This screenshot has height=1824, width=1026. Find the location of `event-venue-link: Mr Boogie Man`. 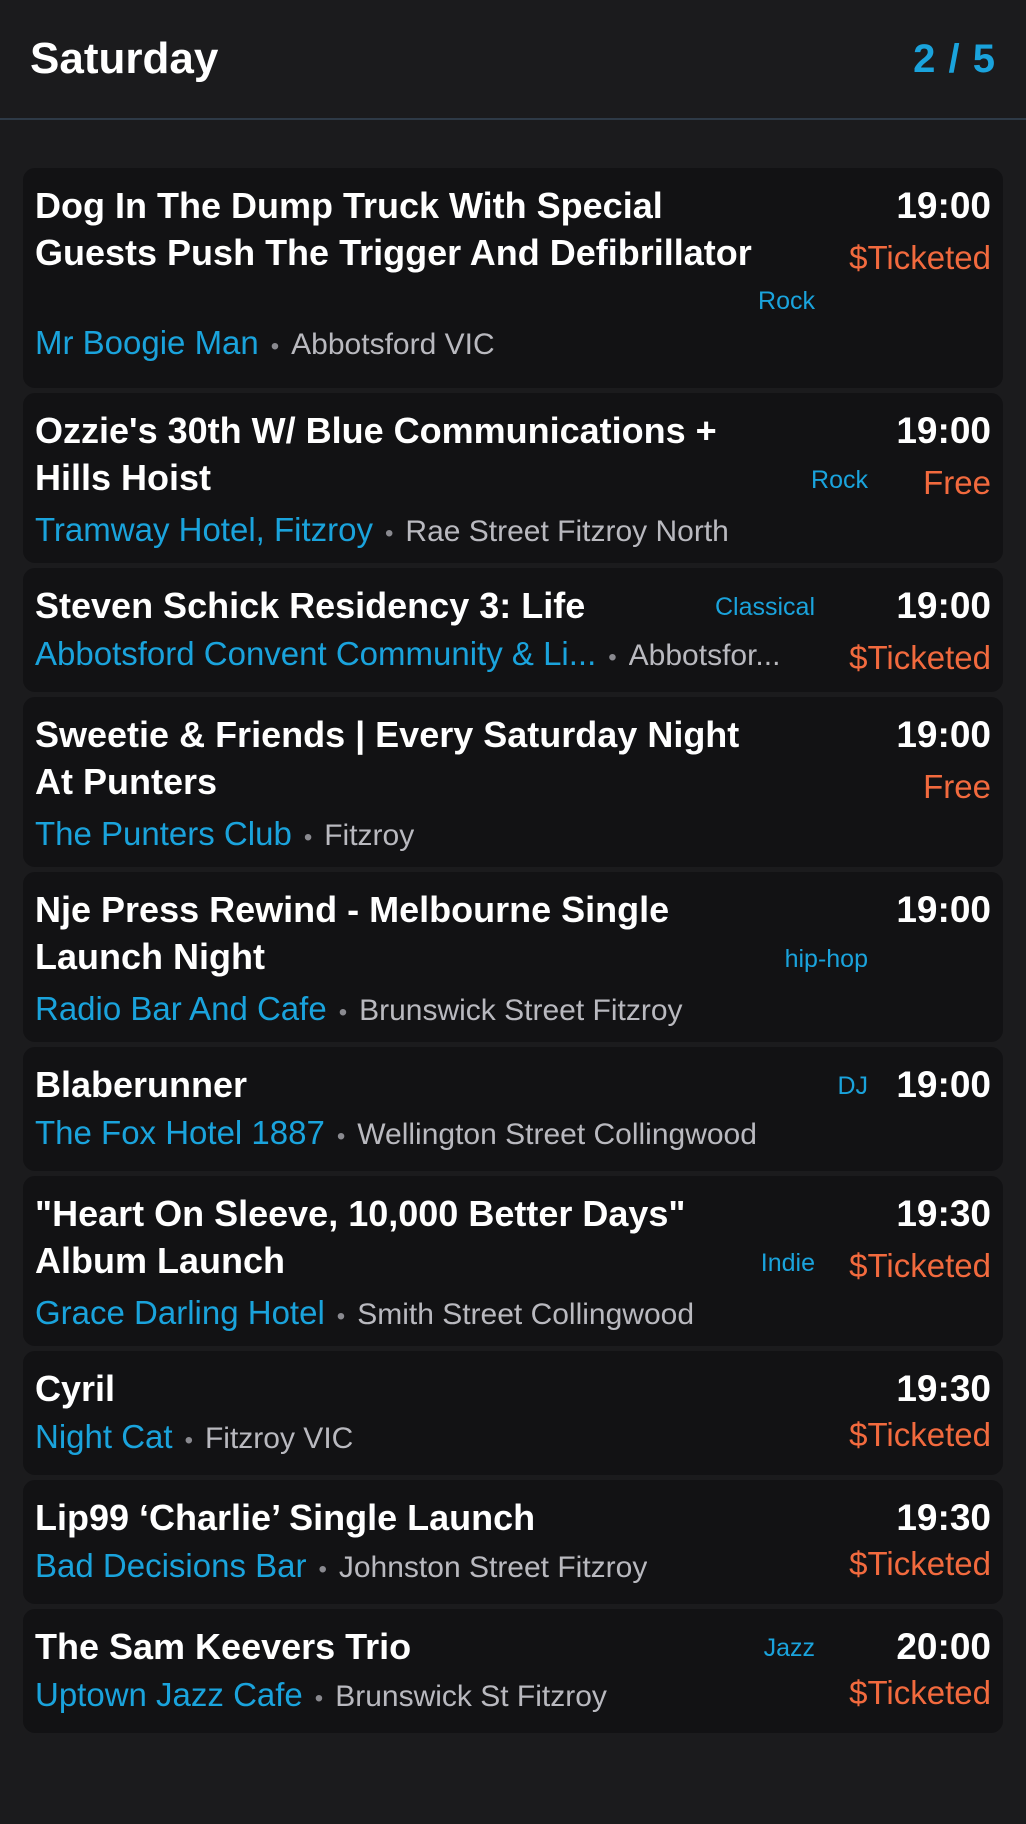

event-venue-link: Mr Boogie Man is located at coordinates (147, 343).